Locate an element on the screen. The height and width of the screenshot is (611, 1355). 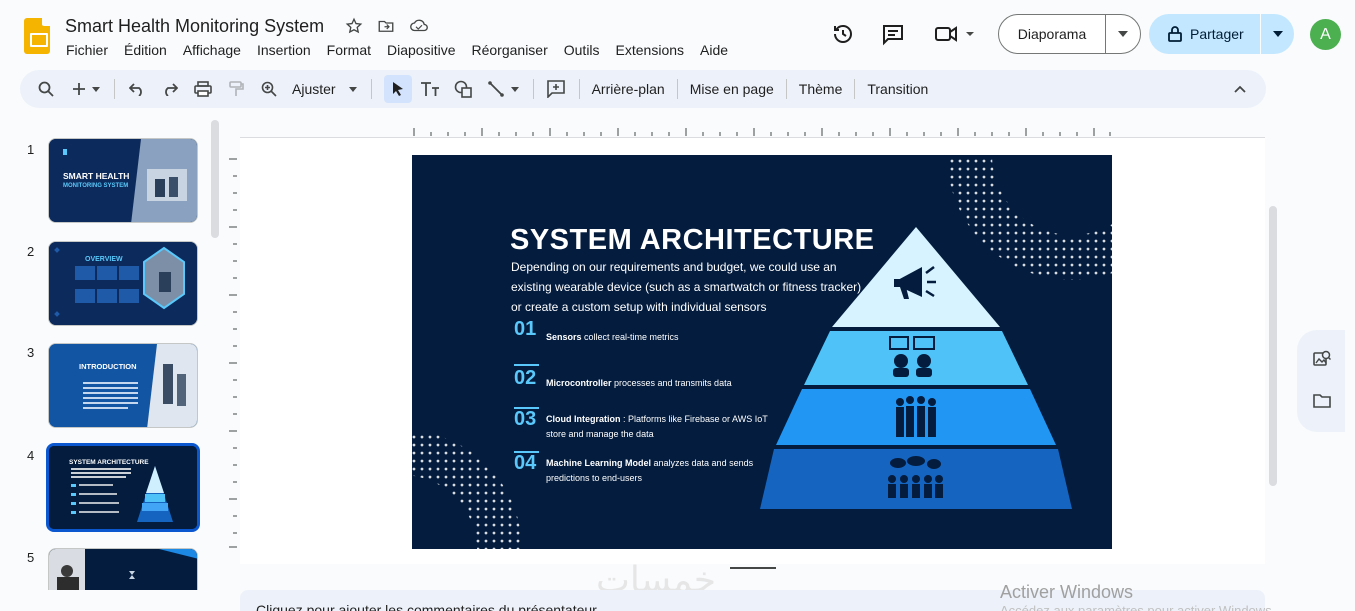
add-comment-icon is located at coordinates (556, 89).